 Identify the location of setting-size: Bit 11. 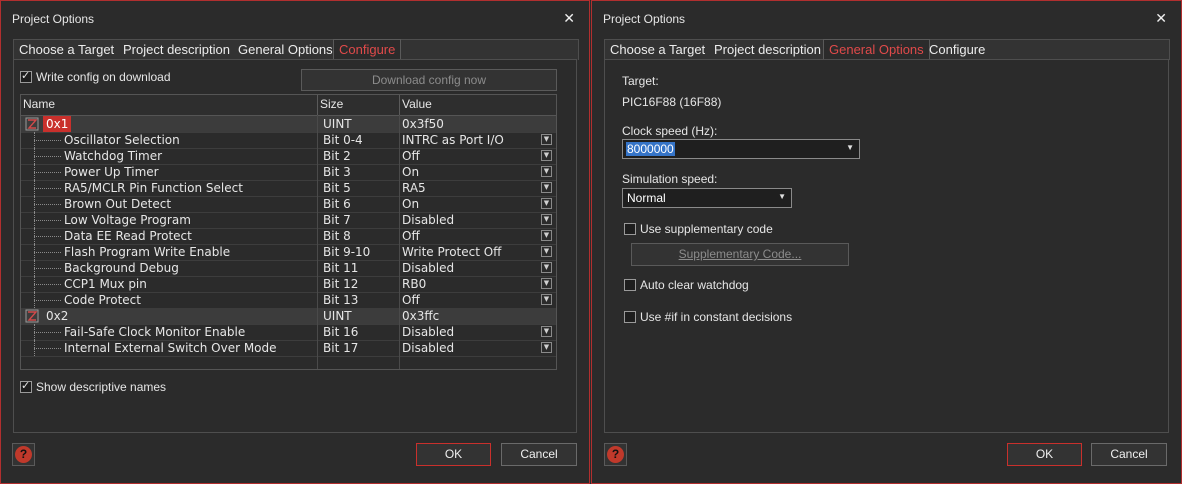
(341, 268).